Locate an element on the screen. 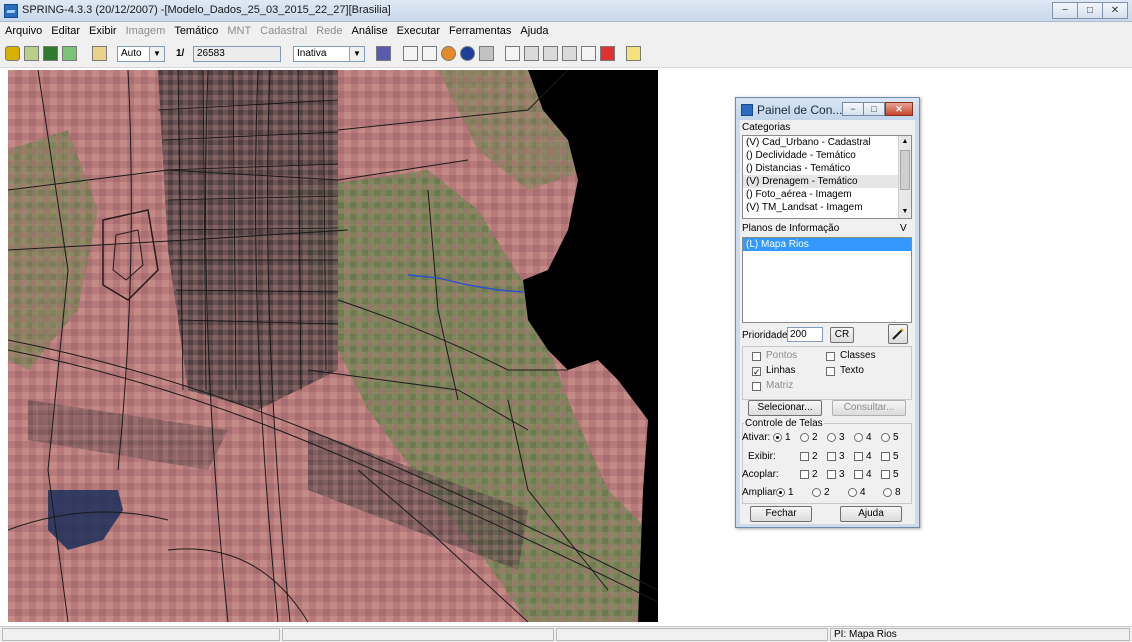  scale-mode-value: Auto is located at coordinates (131, 53).